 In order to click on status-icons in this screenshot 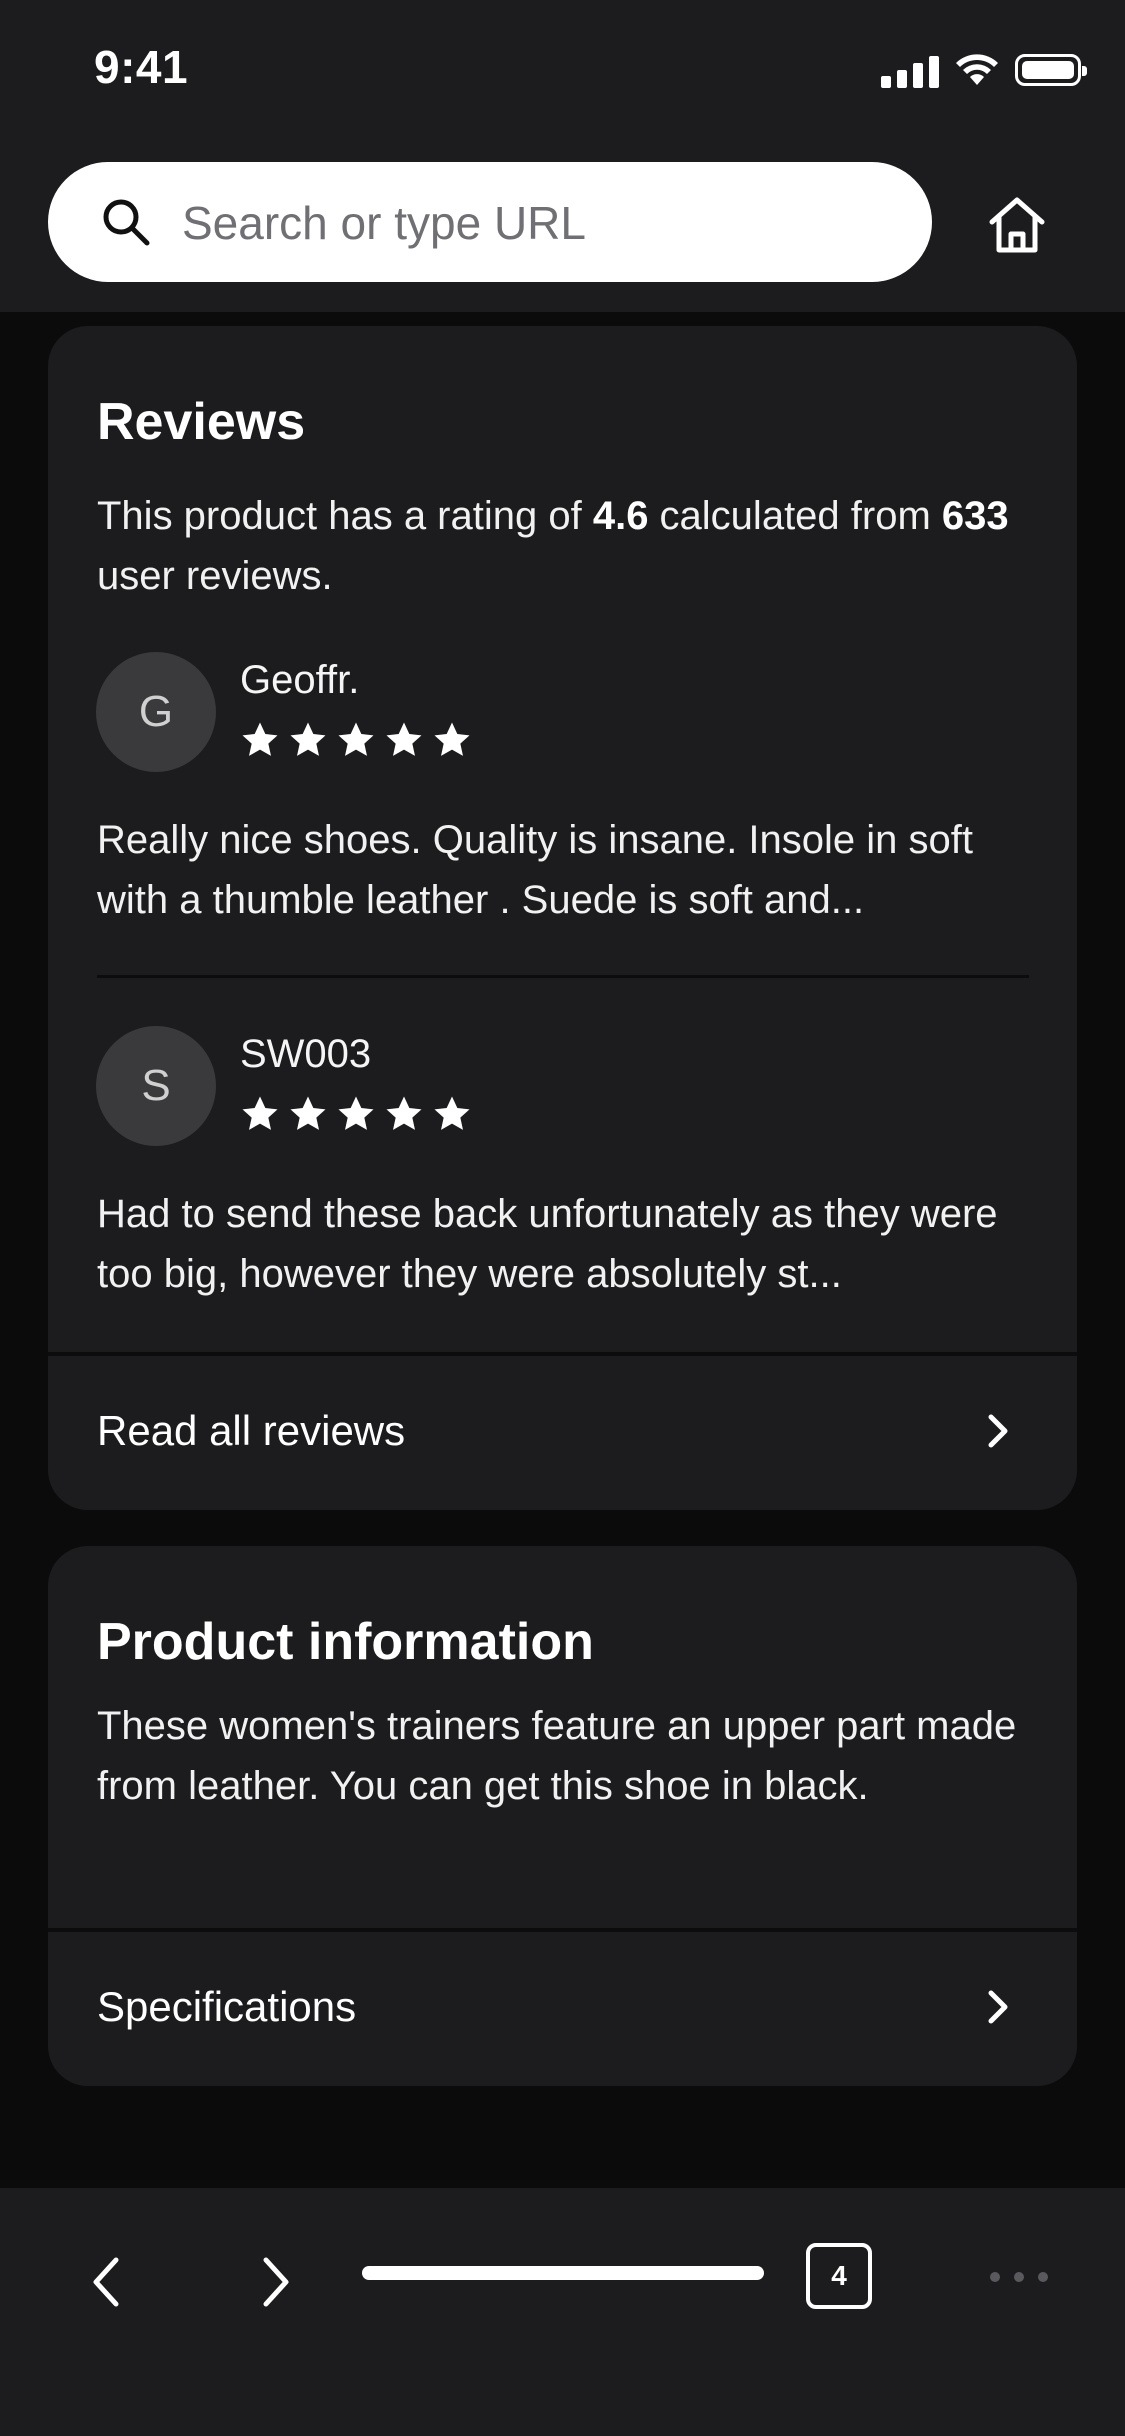, I will do `click(984, 70)`.